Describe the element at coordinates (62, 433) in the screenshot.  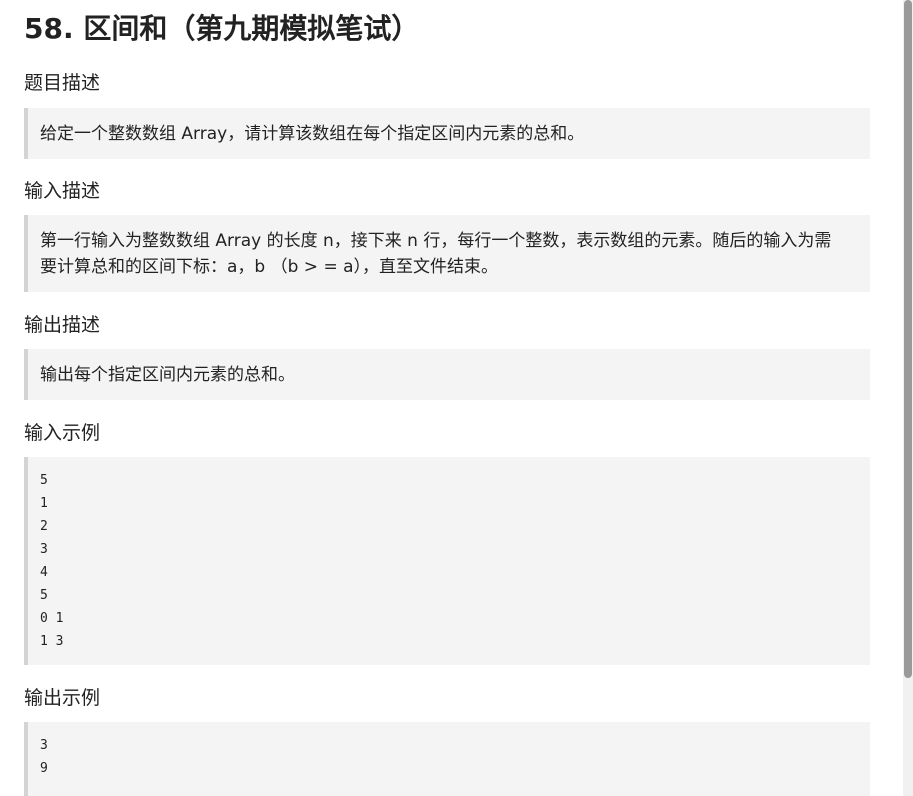
I see `sample-input-heading: 输入示例` at that location.